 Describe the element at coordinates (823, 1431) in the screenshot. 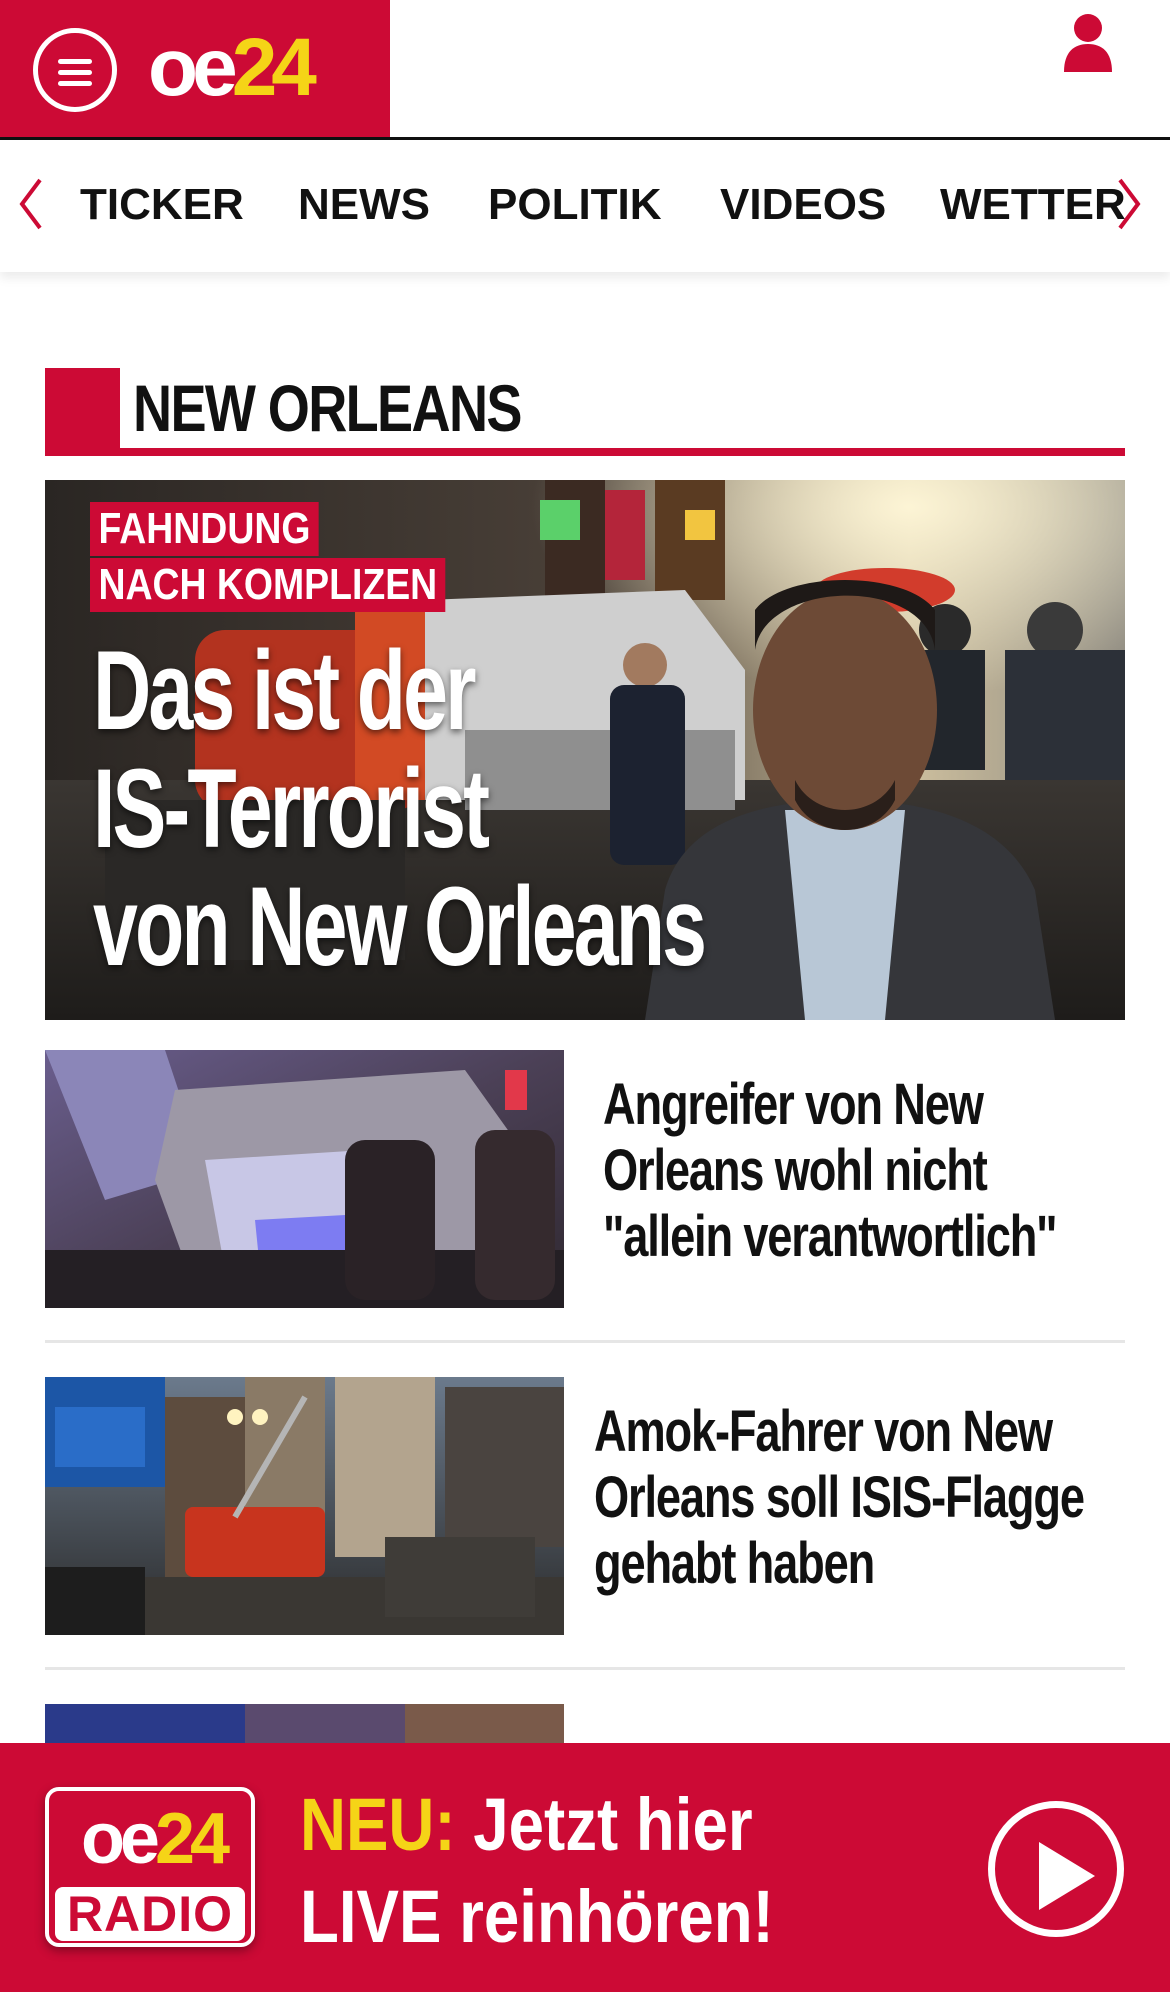

I see `article-headline-line: Amok-Fahrer von New` at that location.